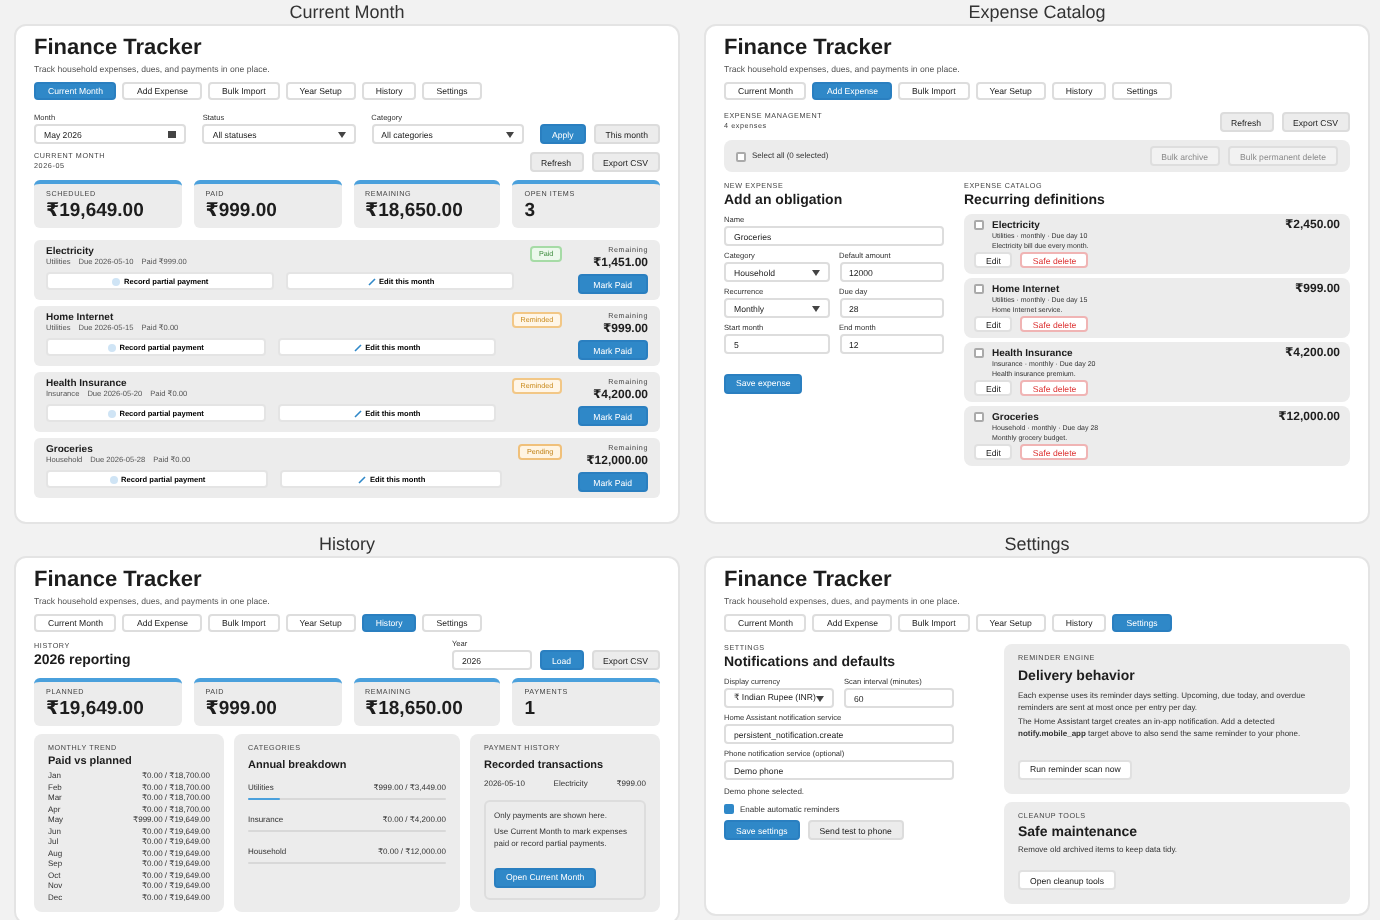 This screenshot has height=920, width=1380. Describe the element at coordinates (346, 544) in the screenshot. I see `panel-caption: History` at that location.